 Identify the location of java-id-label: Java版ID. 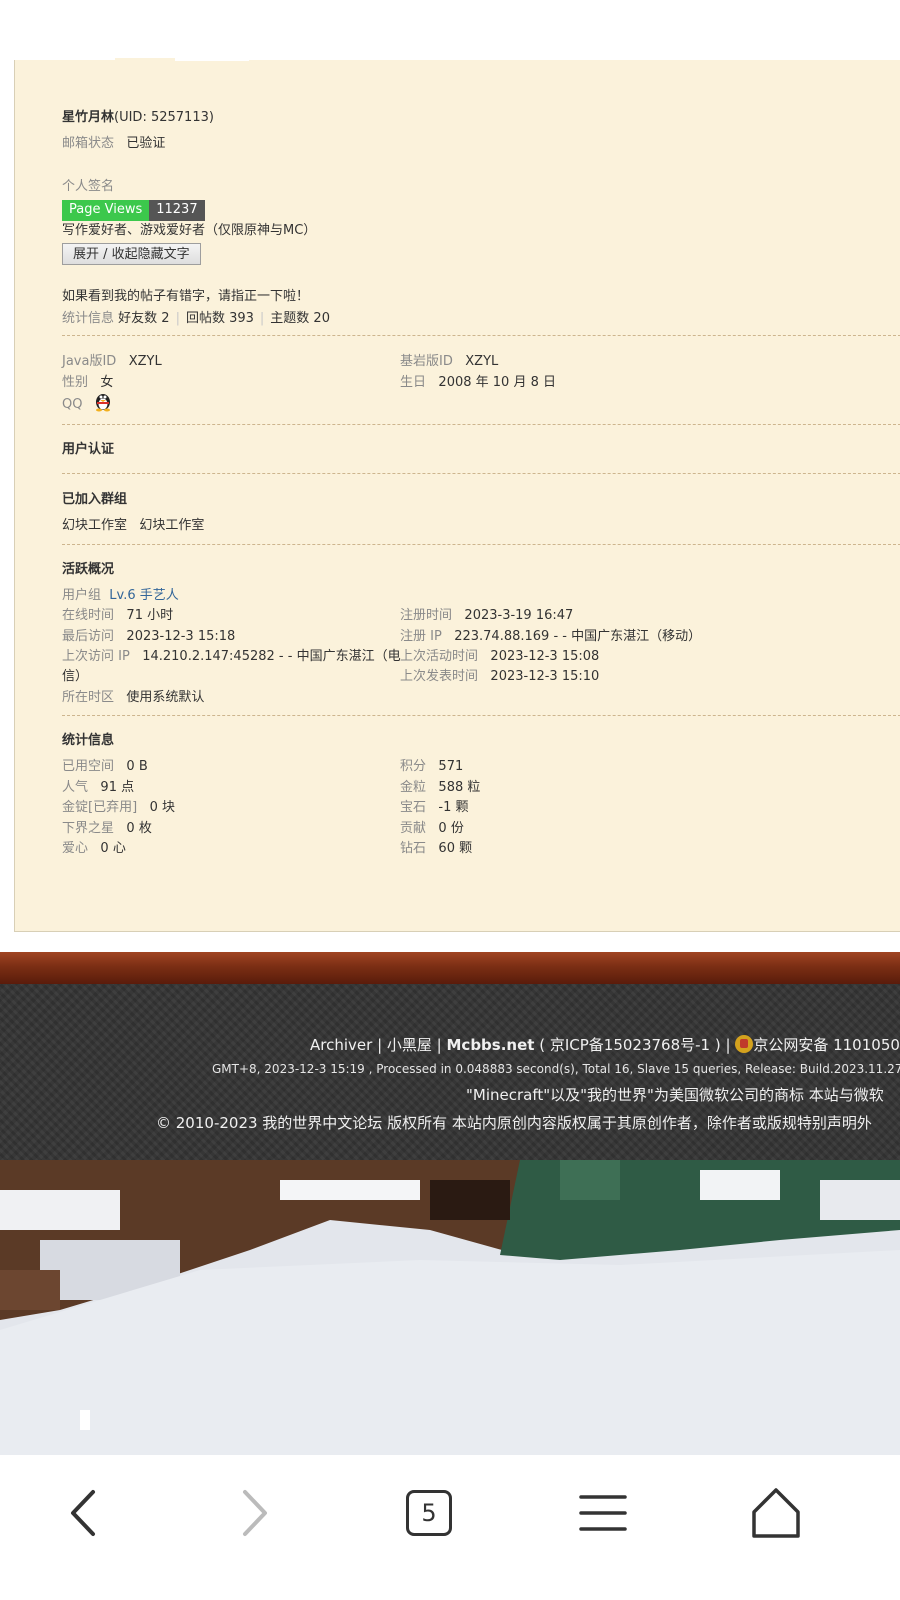
(89, 361).